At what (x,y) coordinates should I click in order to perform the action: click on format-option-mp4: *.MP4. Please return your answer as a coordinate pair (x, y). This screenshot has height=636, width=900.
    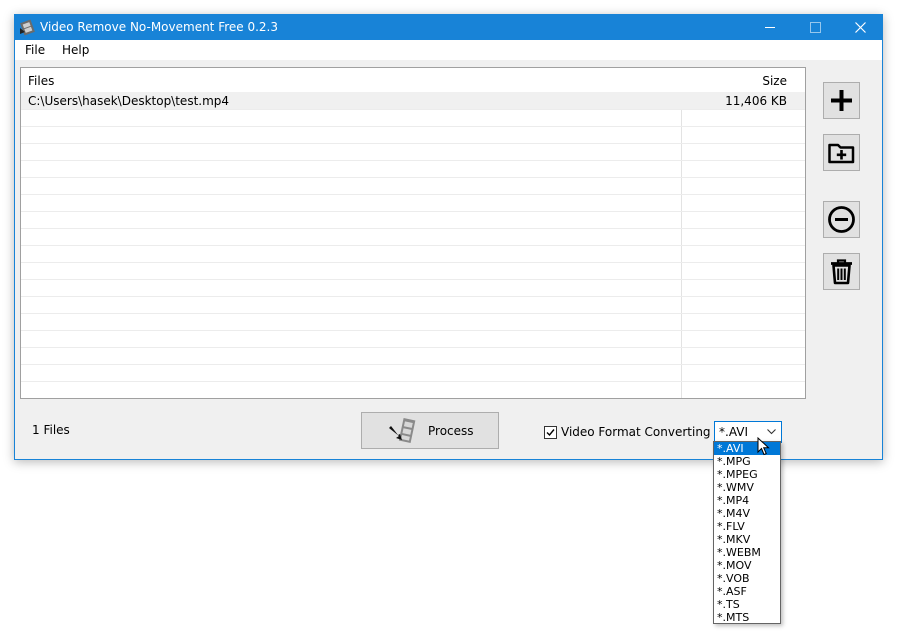
    Looking at the image, I should click on (747, 500).